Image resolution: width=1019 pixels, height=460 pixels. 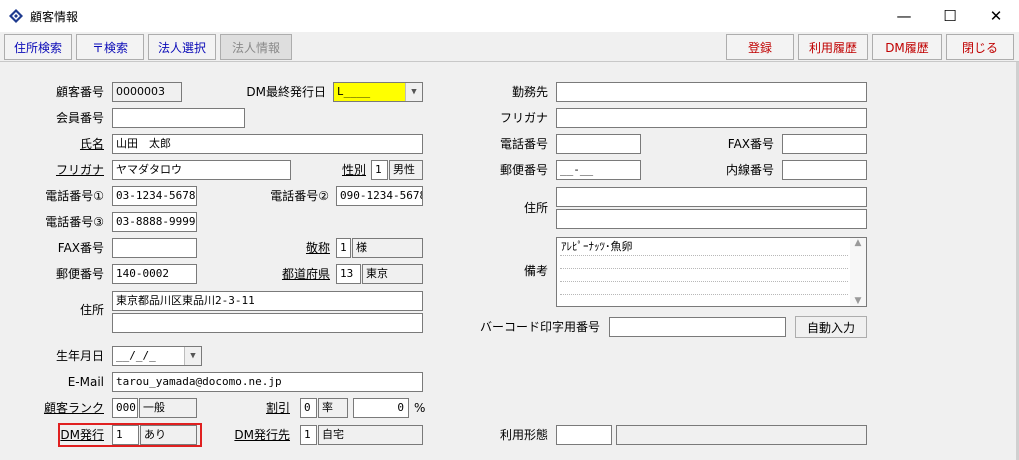 What do you see at coordinates (62, 170) in the screenshot?
I see `furigana-label: フリガナ` at bounding box center [62, 170].